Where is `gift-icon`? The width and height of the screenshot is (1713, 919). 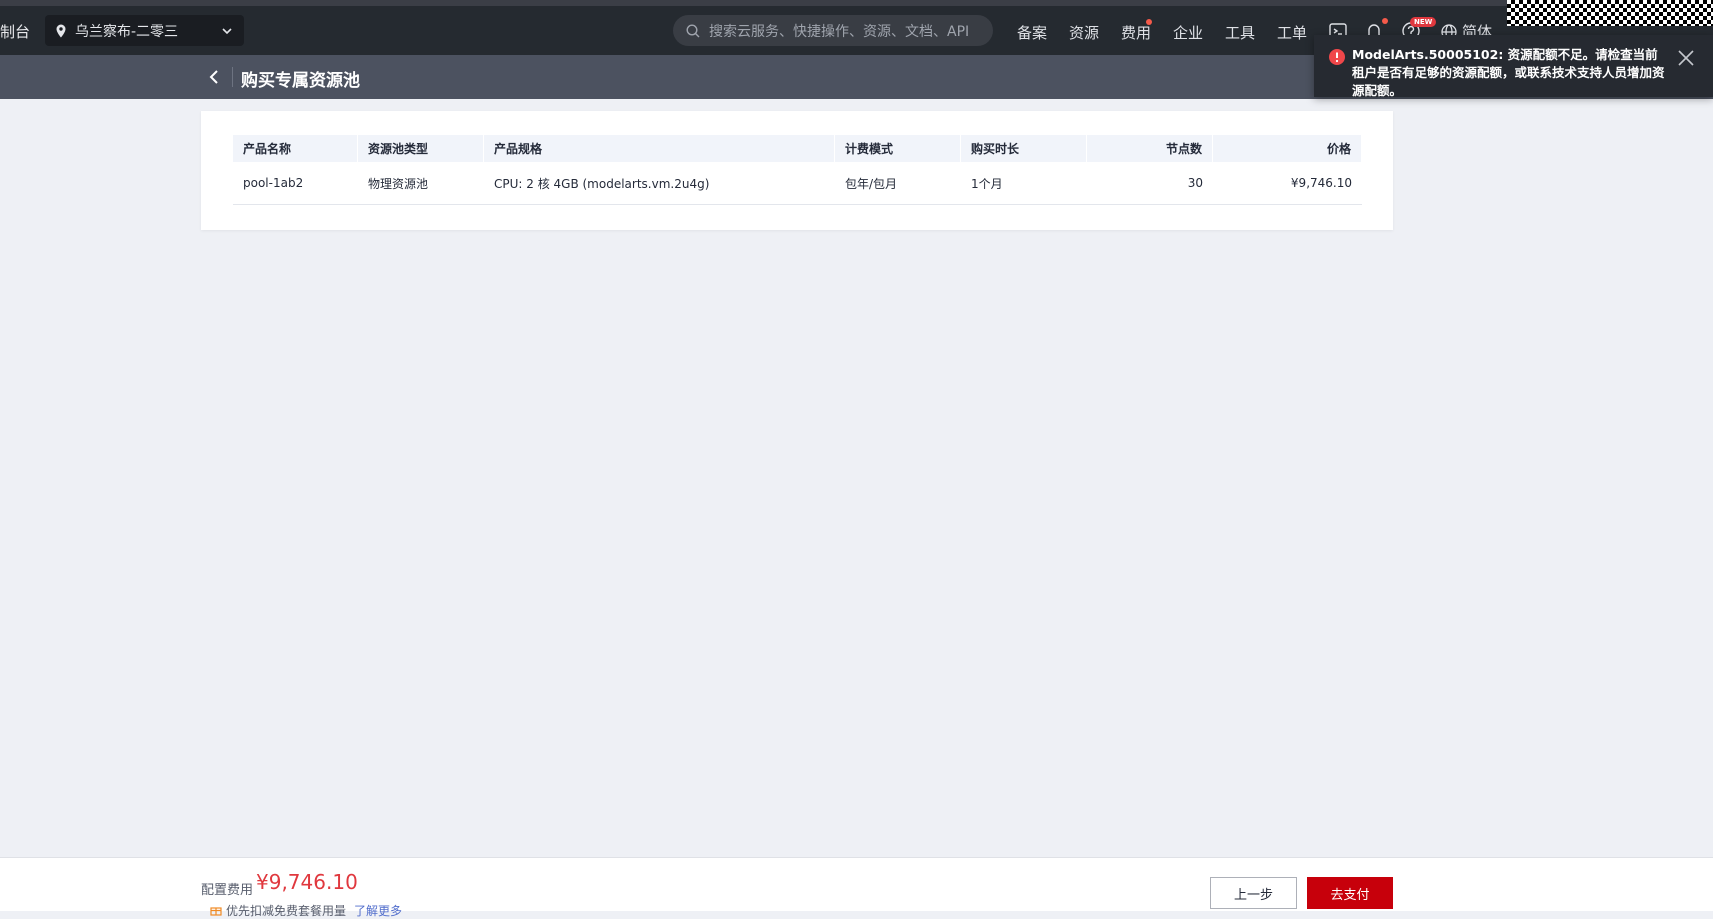 gift-icon is located at coordinates (216, 911).